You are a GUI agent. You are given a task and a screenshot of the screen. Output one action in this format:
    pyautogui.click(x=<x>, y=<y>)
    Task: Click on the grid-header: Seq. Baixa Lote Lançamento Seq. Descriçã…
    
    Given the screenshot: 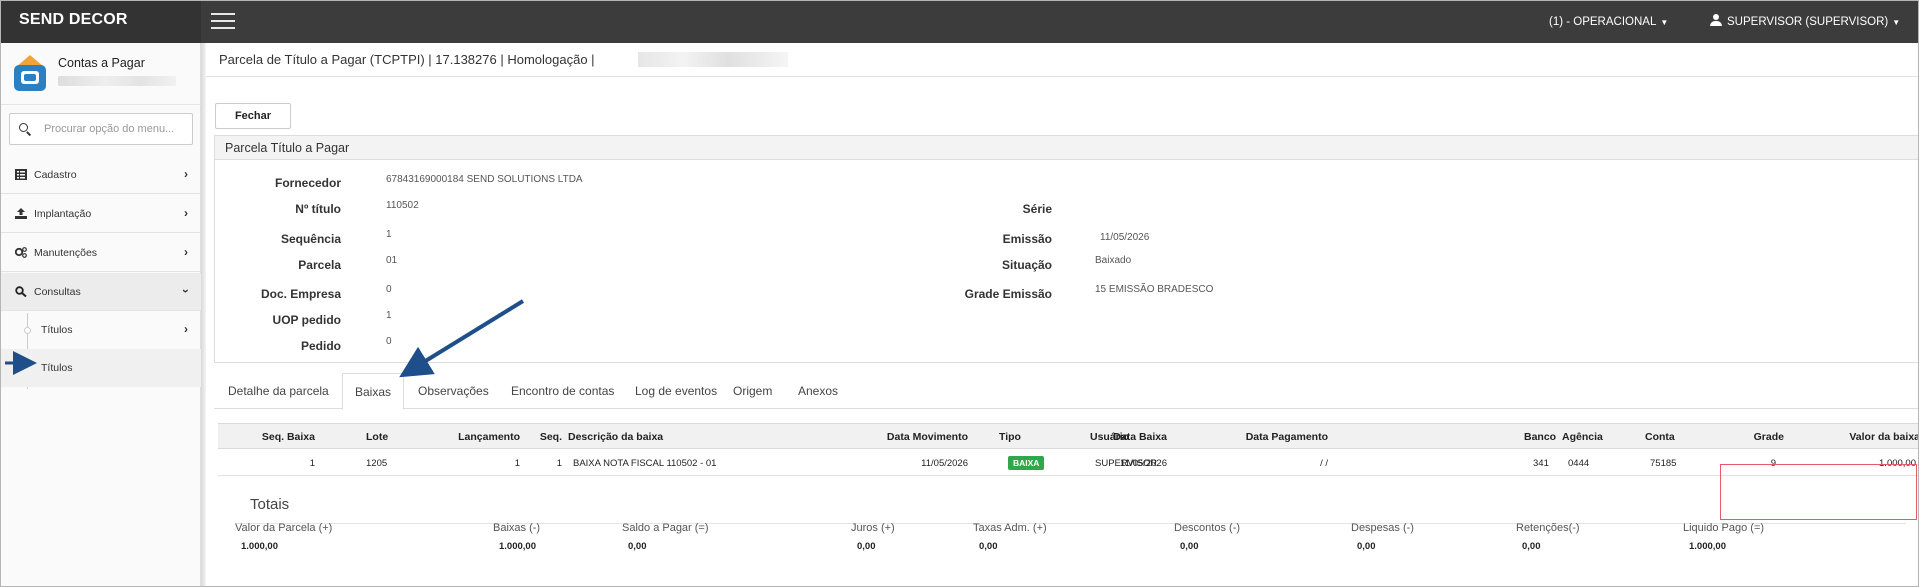 What is the action you would take?
    pyautogui.click(x=1068, y=436)
    